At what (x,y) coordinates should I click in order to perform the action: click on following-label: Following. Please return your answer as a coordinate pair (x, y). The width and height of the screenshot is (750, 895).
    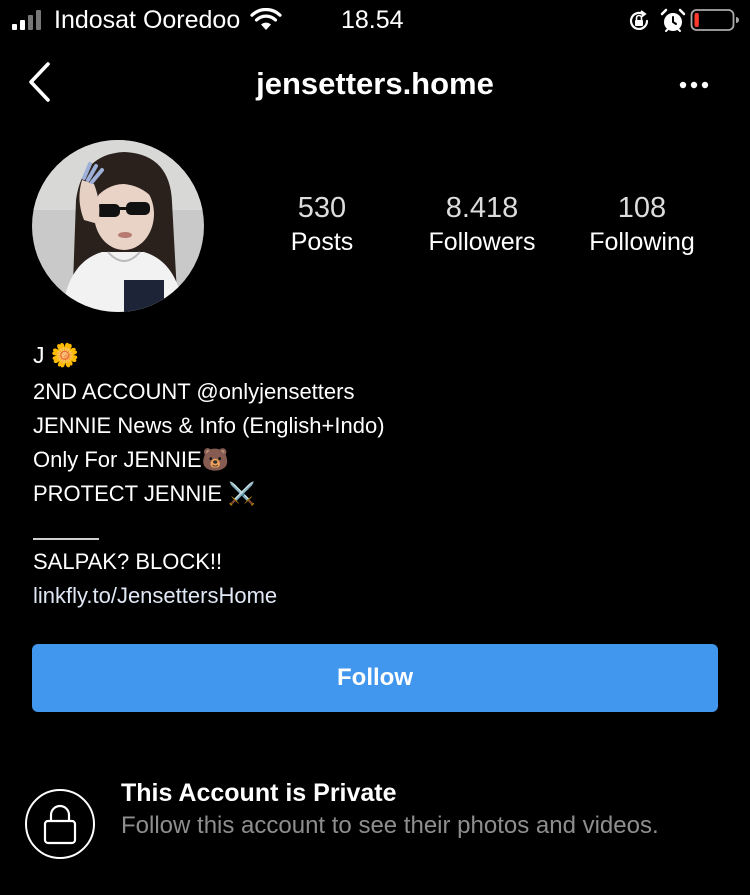
    Looking at the image, I should click on (642, 242).